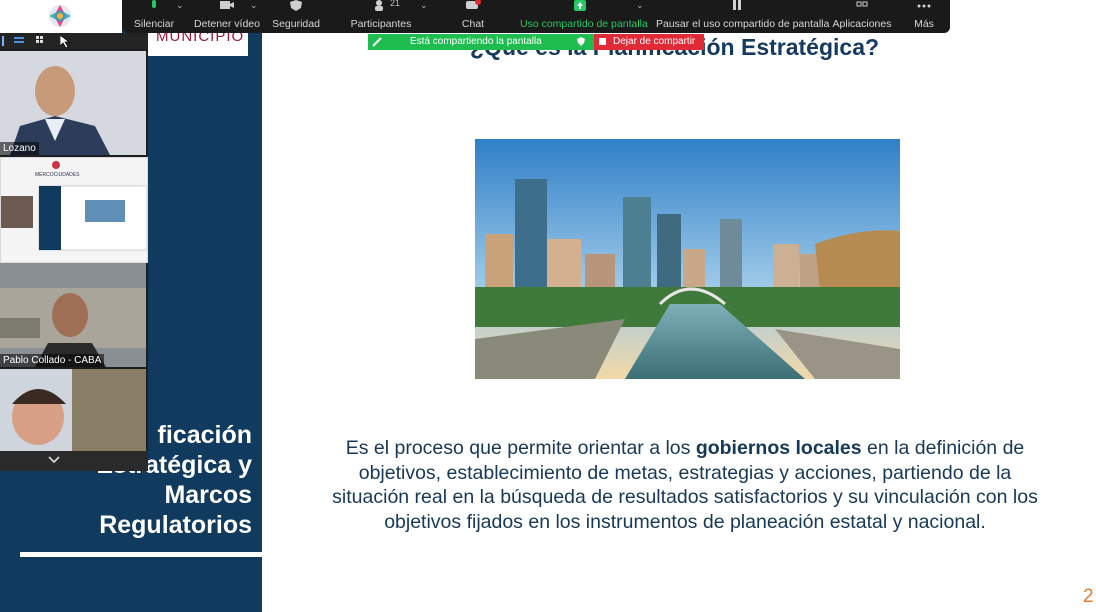  I want to click on speaker-view-icon, so click(19, 41).